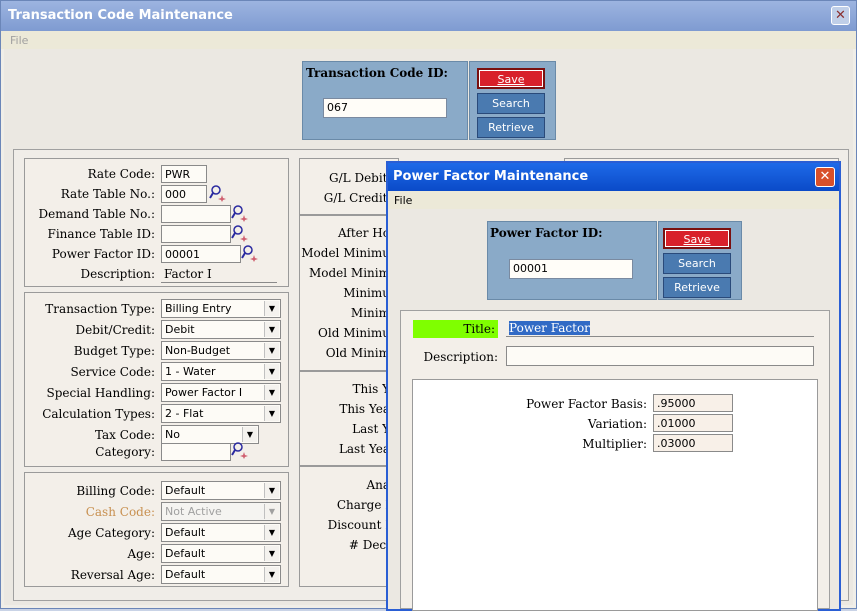  Describe the element at coordinates (221, 350) in the screenshot. I see `budget-type-select: Non-Budget ▼` at that location.